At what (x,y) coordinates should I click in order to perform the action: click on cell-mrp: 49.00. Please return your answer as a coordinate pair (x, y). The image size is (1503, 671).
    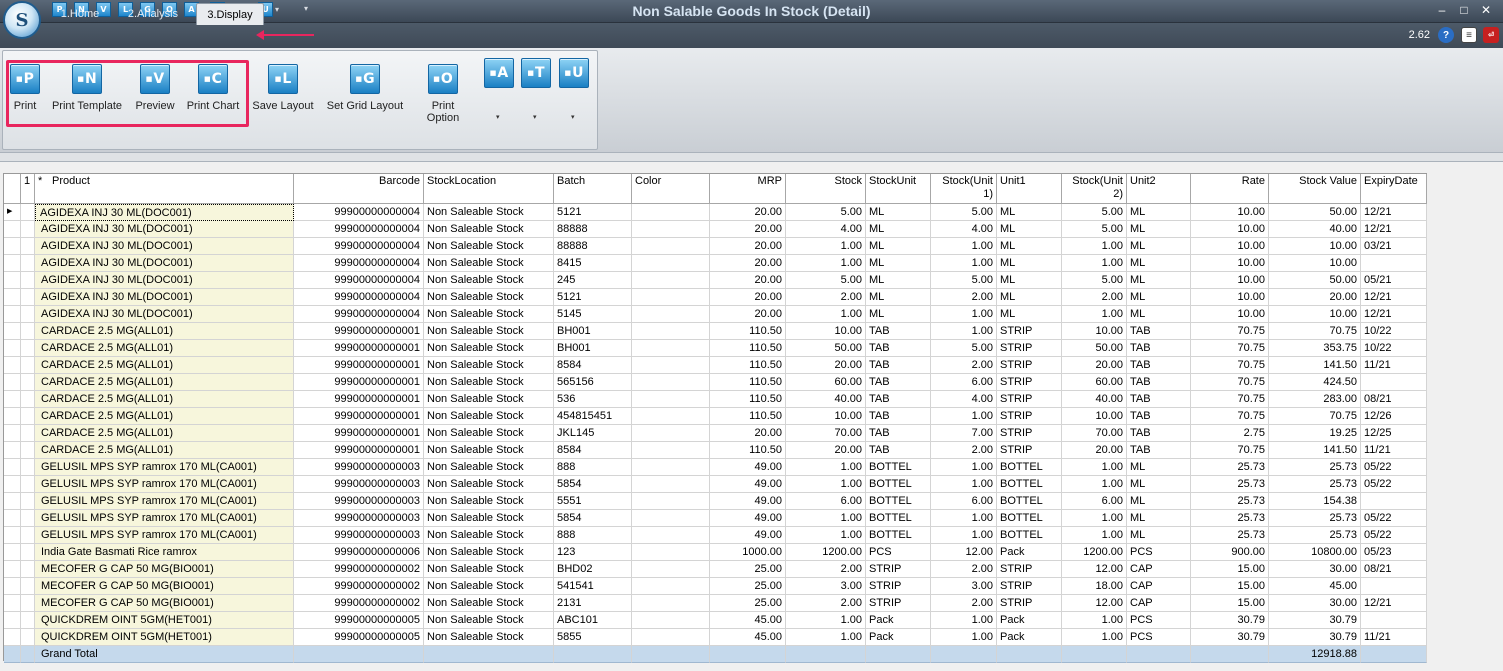
    Looking at the image, I should click on (748, 518).